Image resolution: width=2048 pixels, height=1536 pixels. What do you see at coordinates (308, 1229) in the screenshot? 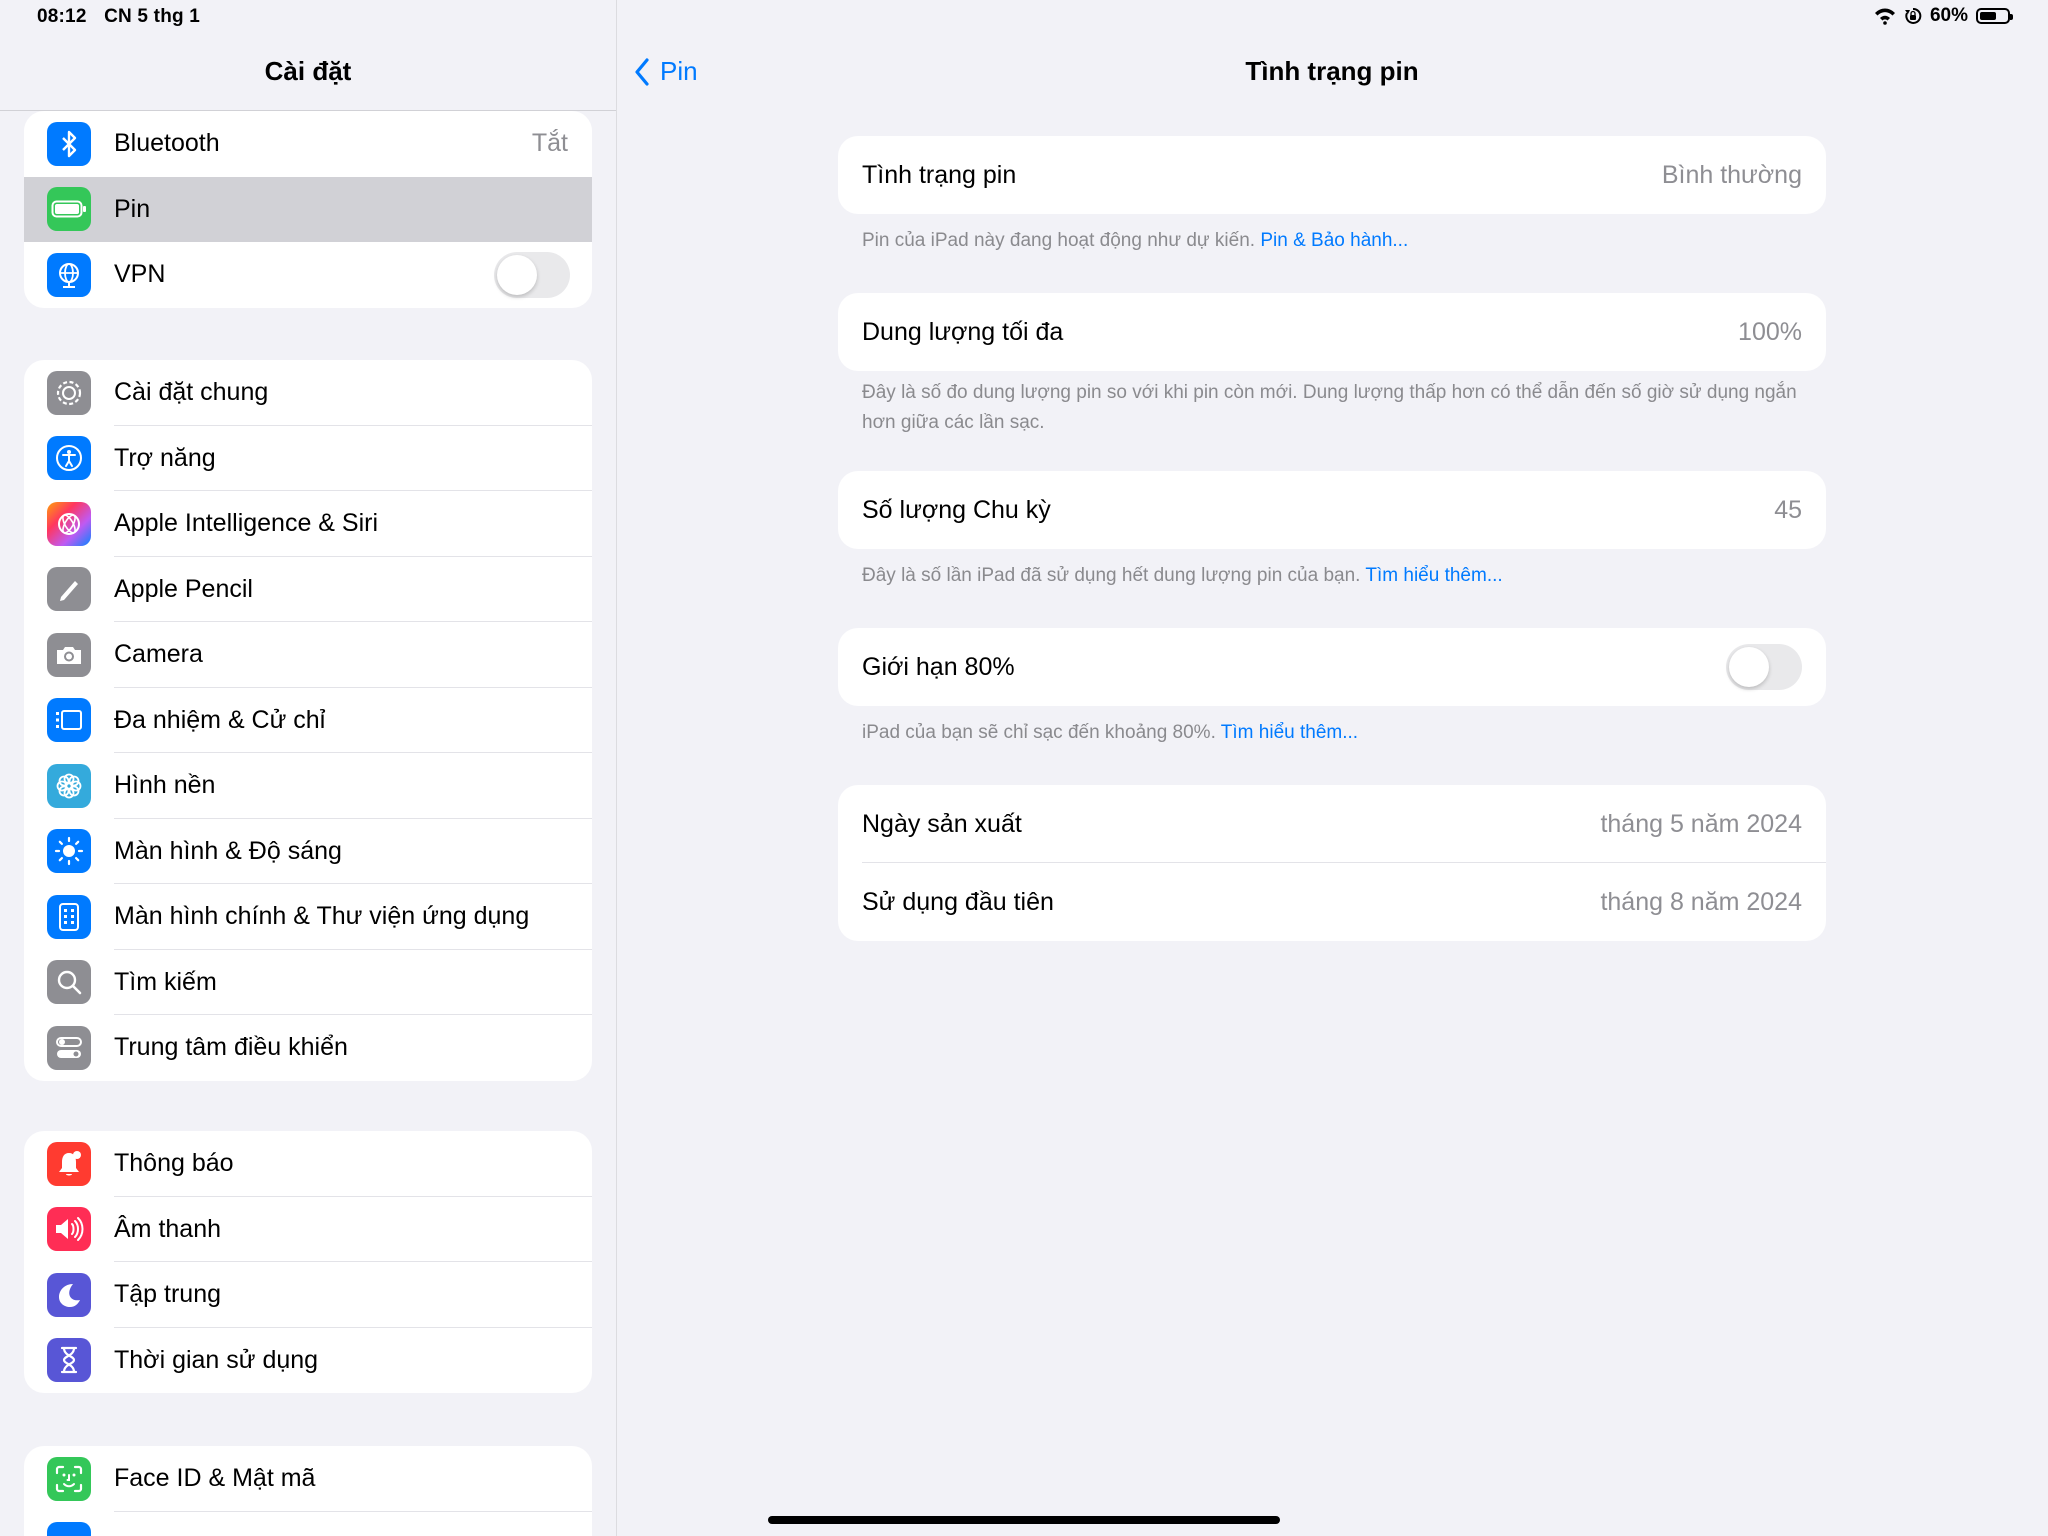
I see `sidebar-item-sounds: Âm thanh` at bounding box center [308, 1229].